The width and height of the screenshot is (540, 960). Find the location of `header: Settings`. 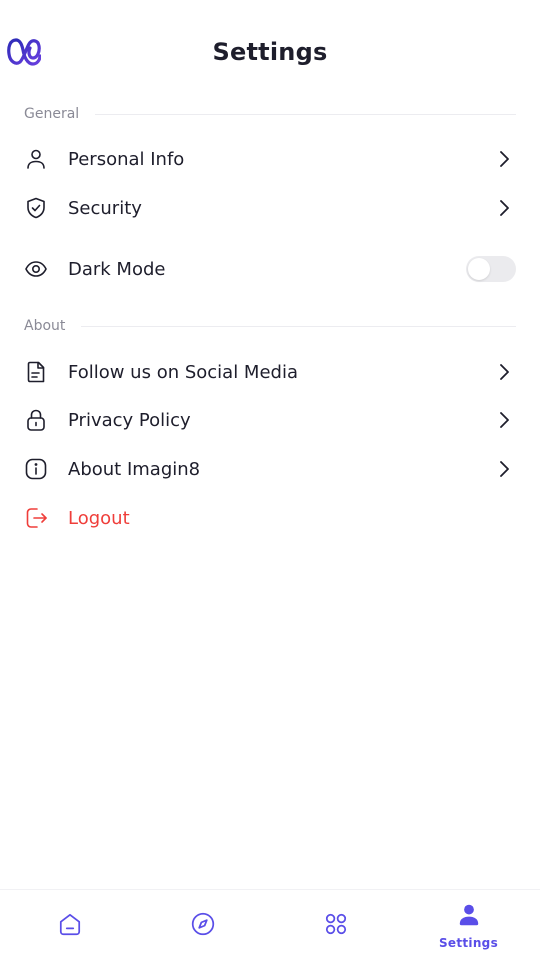

header: Settings is located at coordinates (270, 50).